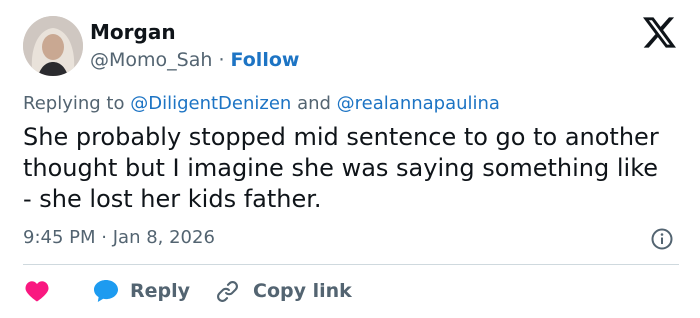 The width and height of the screenshot is (700, 318). I want to click on reply-button: Reply, so click(141, 291).